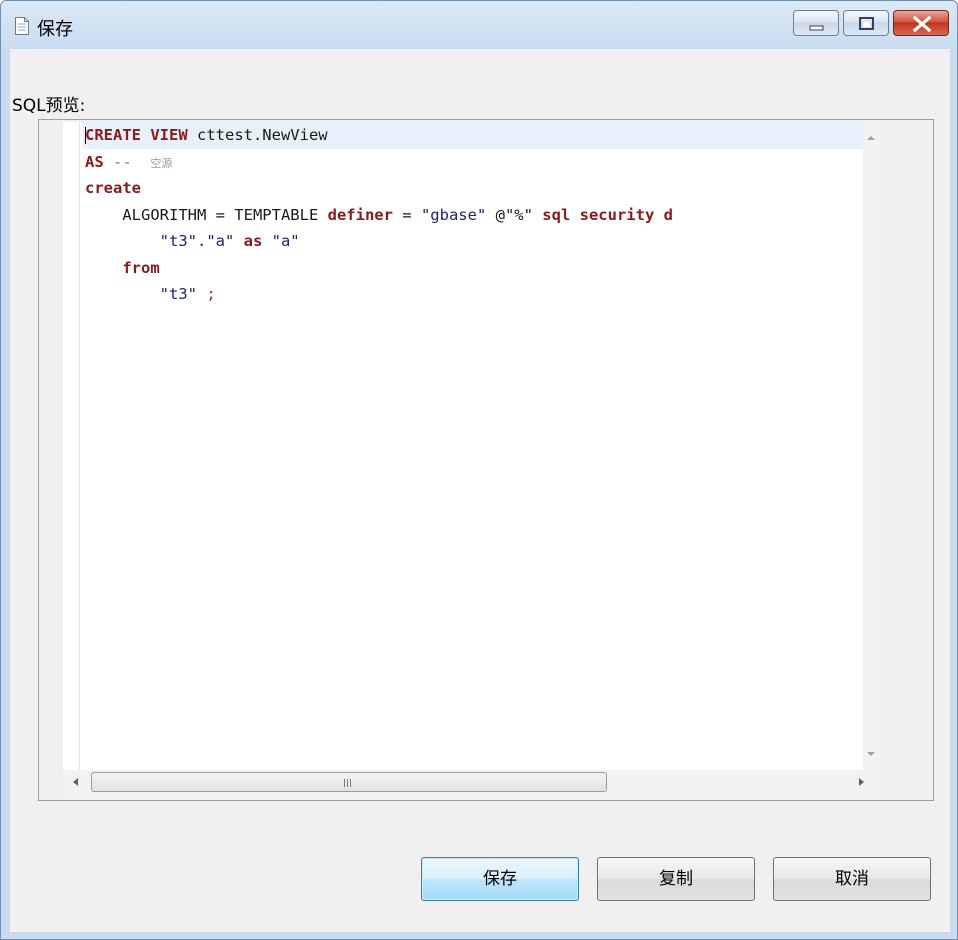  What do you see at coordinates (816, 28) in the screenshot?
I see `minimize-icon` at bounding box center [816, 28].